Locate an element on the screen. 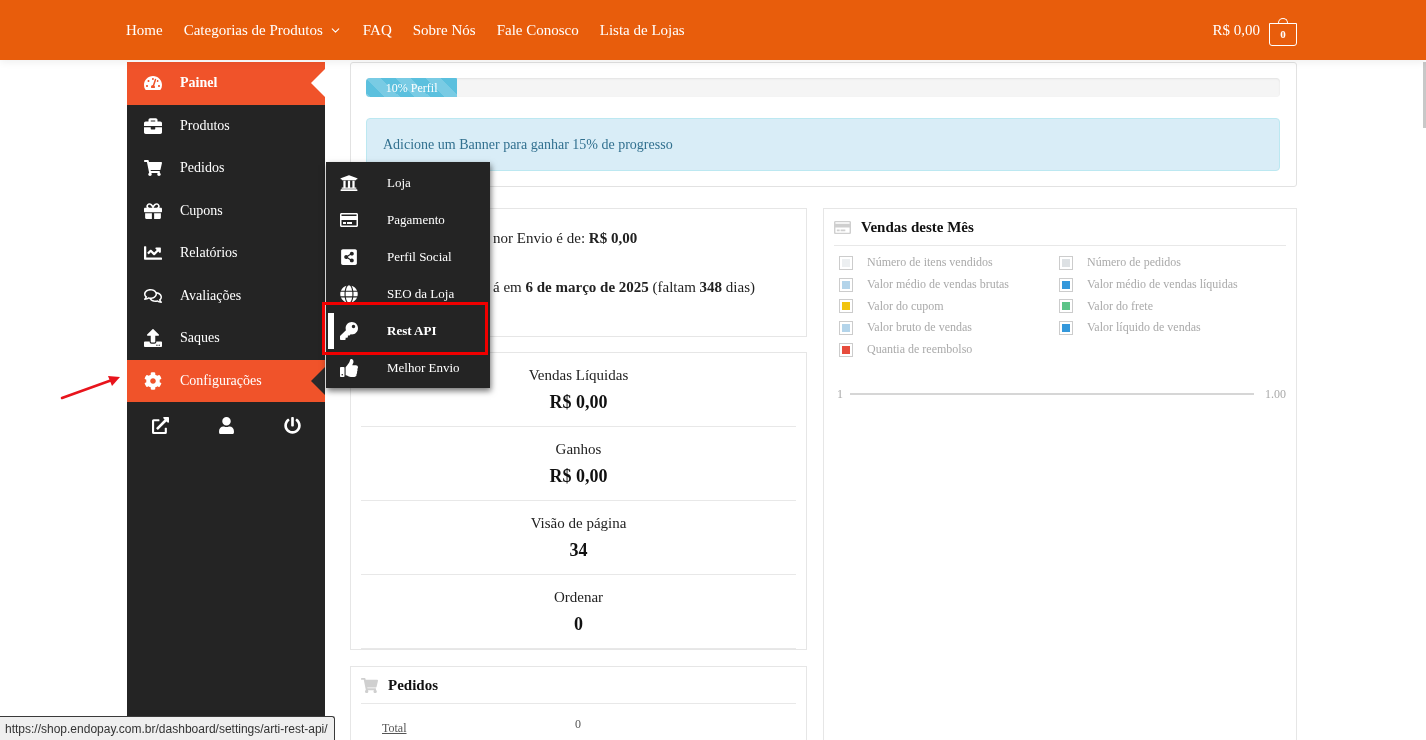  bank-building-icon is located at coordinates (349, 182).